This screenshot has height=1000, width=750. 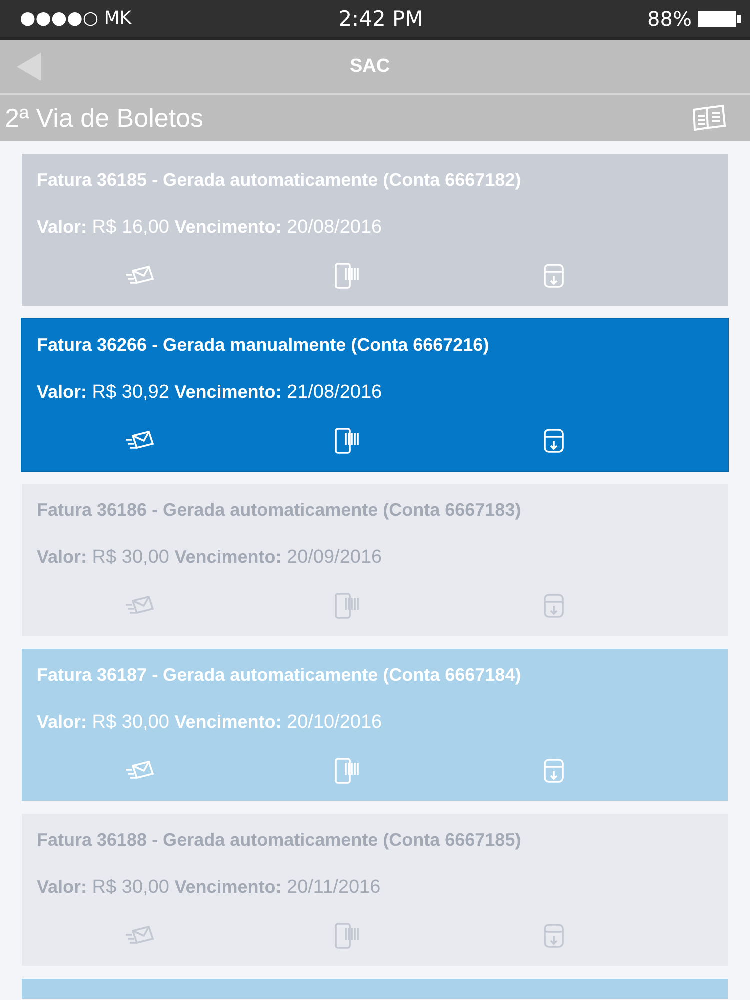 What do you see at coordinates (104, 118) in the screenshot?
I see `page-title: 2ª Via de Boletos` at bounding box center [104, 118].